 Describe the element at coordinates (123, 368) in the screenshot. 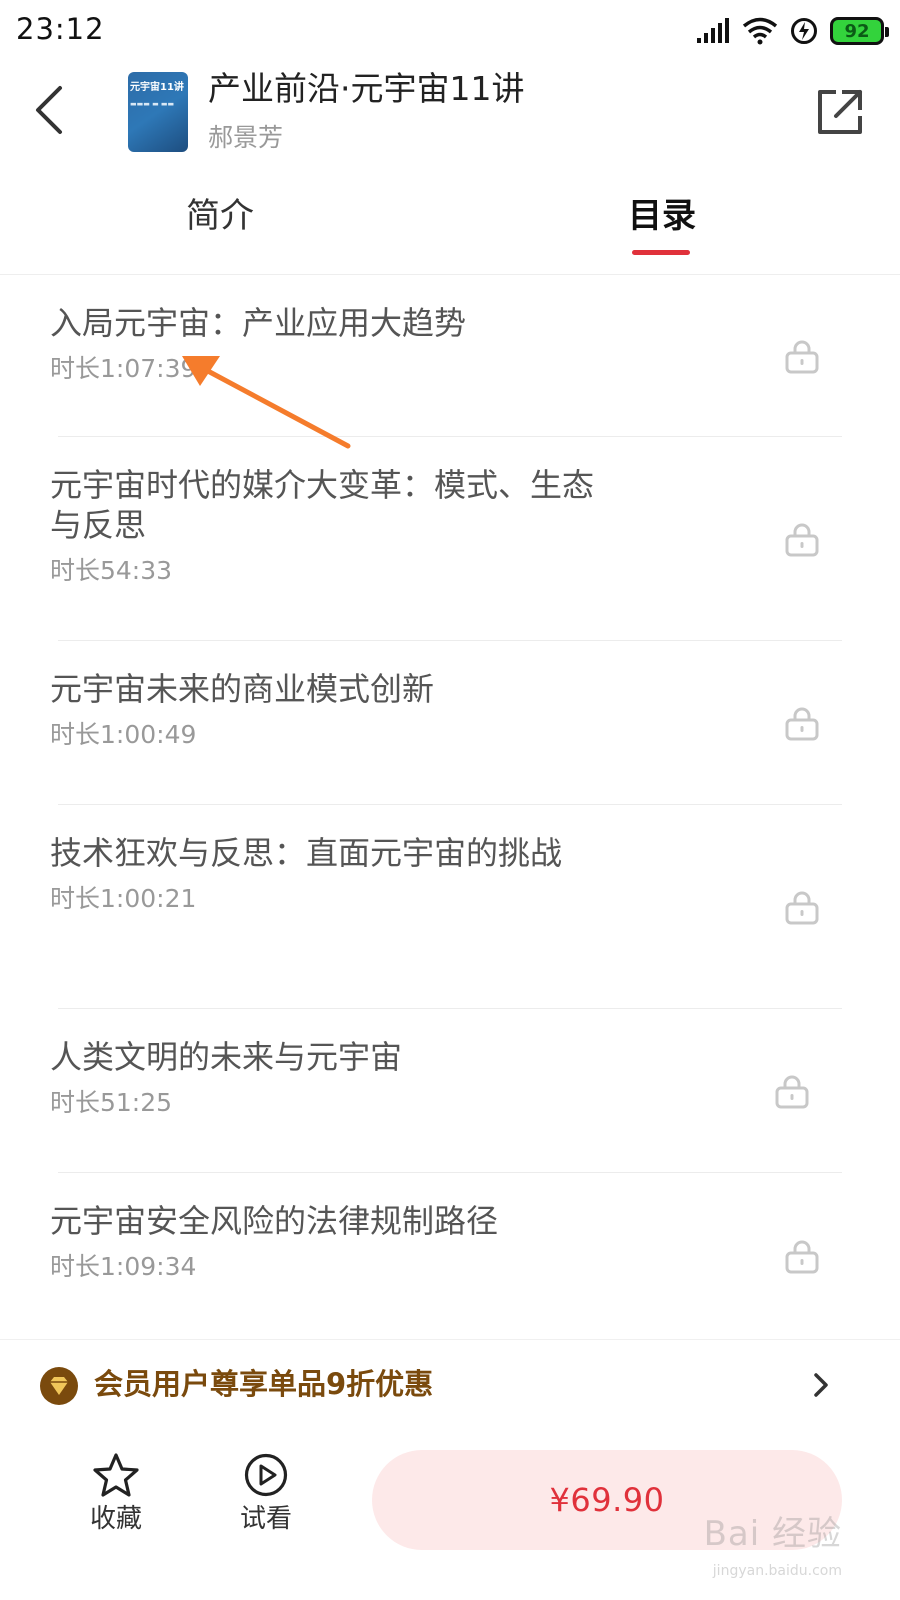

I see `lesson-duration: 时长1:07:39` at that location.